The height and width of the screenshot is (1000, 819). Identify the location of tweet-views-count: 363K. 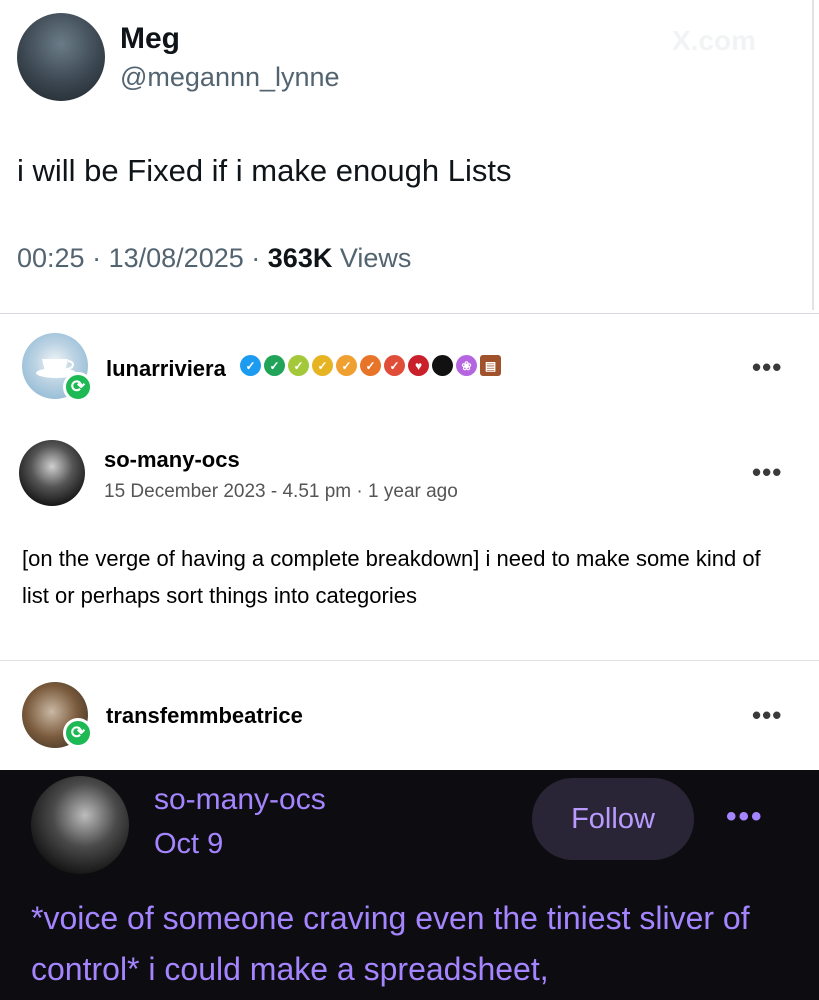
(300, 258).